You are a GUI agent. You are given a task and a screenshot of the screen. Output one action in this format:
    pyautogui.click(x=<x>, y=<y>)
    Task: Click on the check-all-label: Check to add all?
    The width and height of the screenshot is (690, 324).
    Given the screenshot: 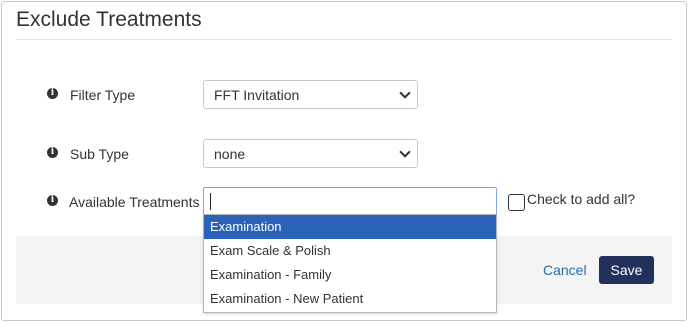 What is the action you would take?
    pyautogui.click(x=581, y=199)
    